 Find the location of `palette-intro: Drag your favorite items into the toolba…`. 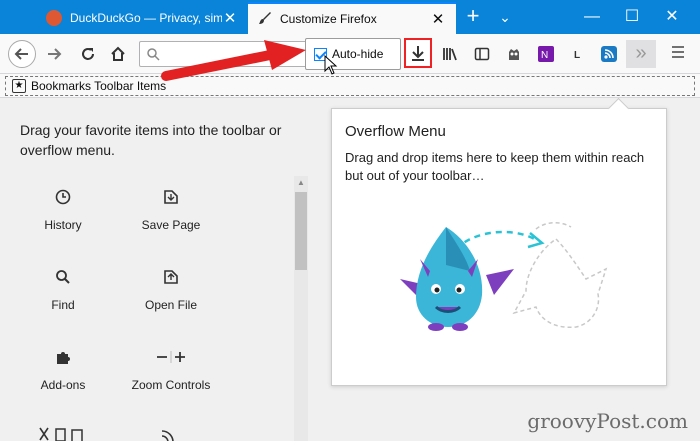

palette-intro: Drag your favorite items into the toolba… is located at coordinates (151, 140).